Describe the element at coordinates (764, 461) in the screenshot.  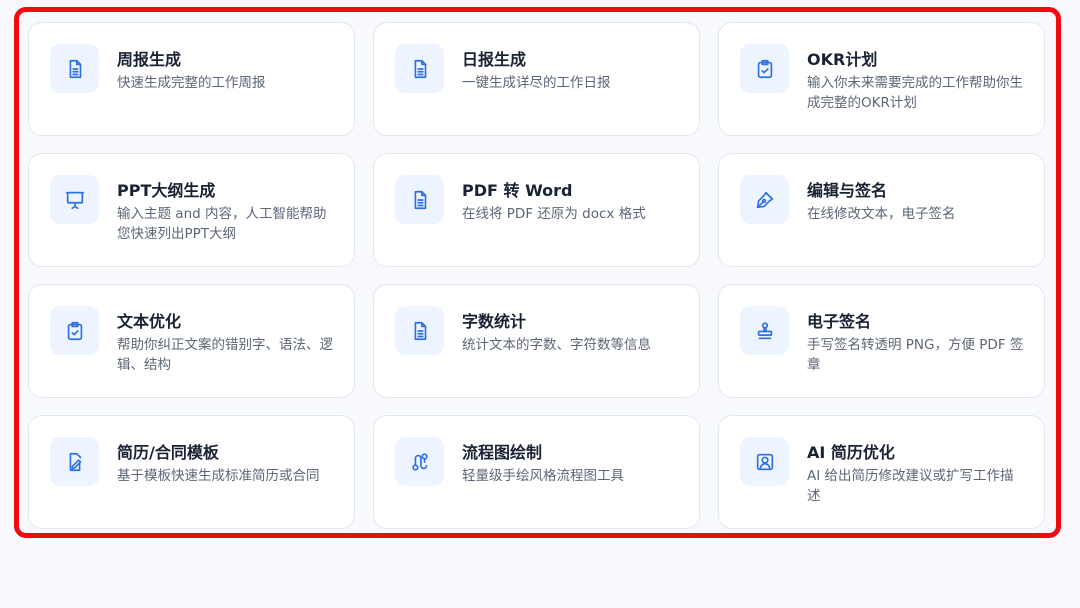
I see `user-portrait-icon` at that location.